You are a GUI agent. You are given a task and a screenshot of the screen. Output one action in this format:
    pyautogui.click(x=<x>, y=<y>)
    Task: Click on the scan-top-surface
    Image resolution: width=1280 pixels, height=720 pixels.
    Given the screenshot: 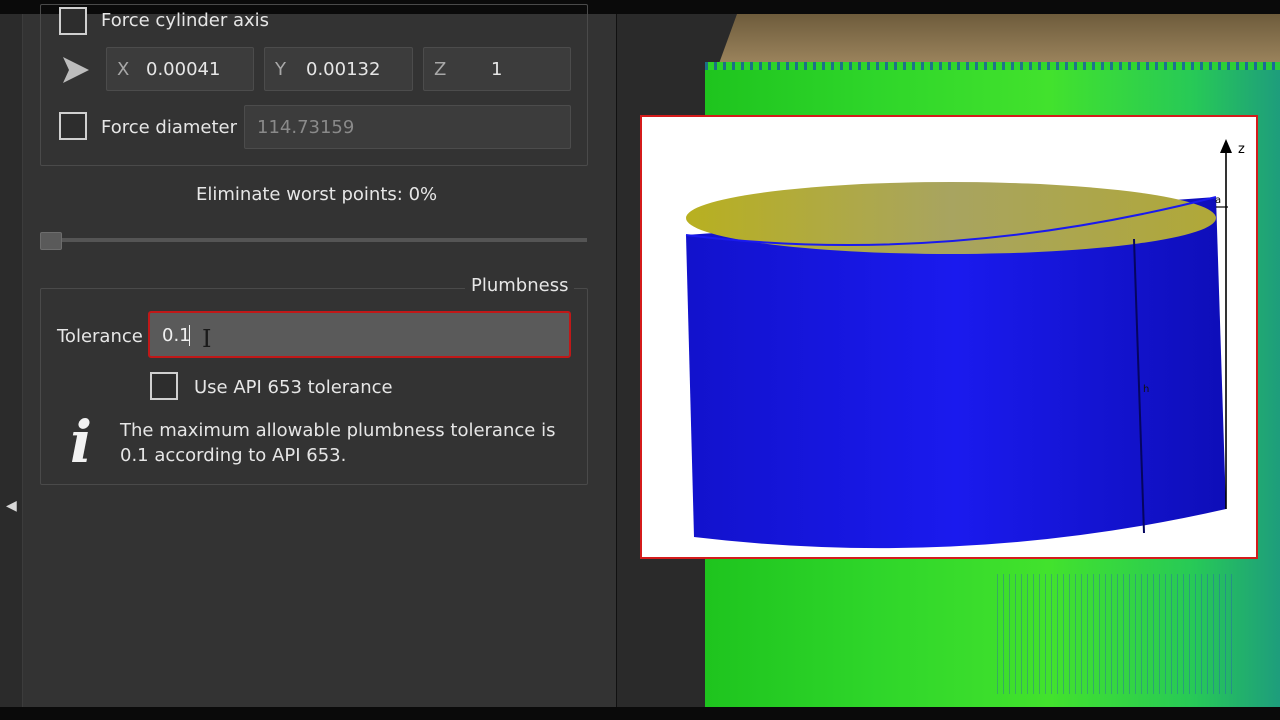 What is the action you would take?
    pyautogui.click(x=998, y=41)
    